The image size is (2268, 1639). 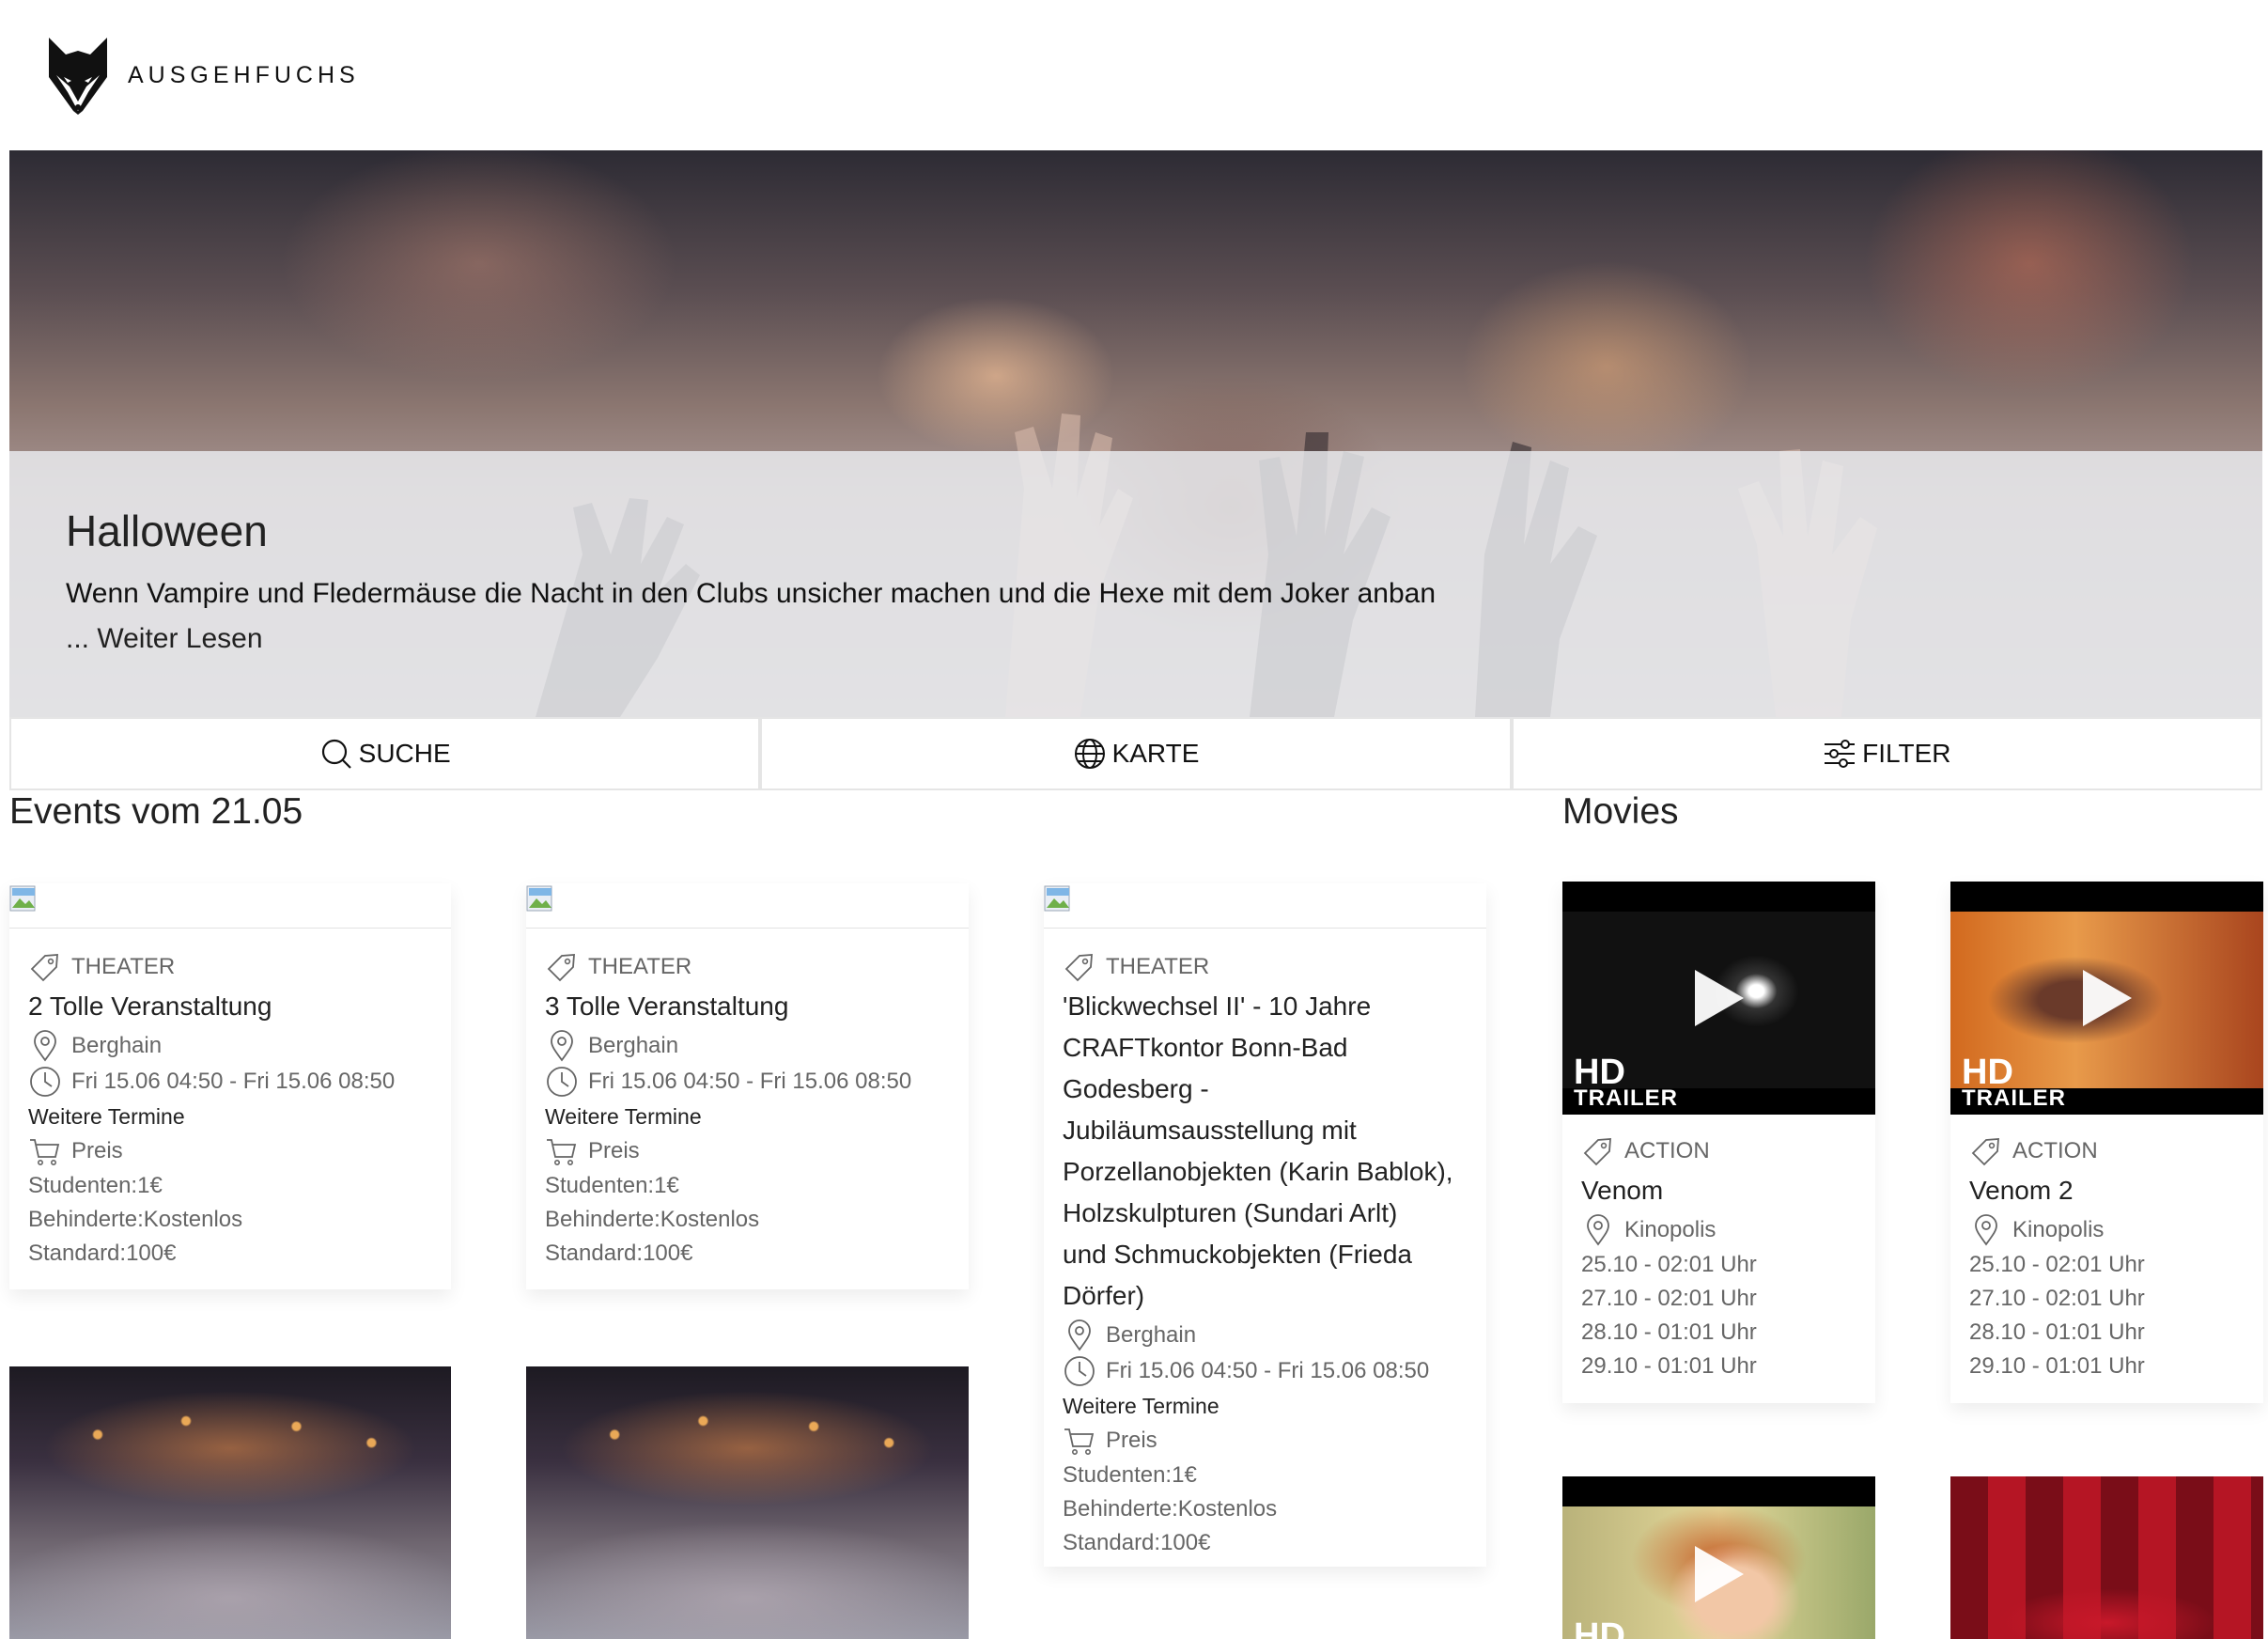 I want to click on tab-map: KARTE, so click(x=1136, y=753).